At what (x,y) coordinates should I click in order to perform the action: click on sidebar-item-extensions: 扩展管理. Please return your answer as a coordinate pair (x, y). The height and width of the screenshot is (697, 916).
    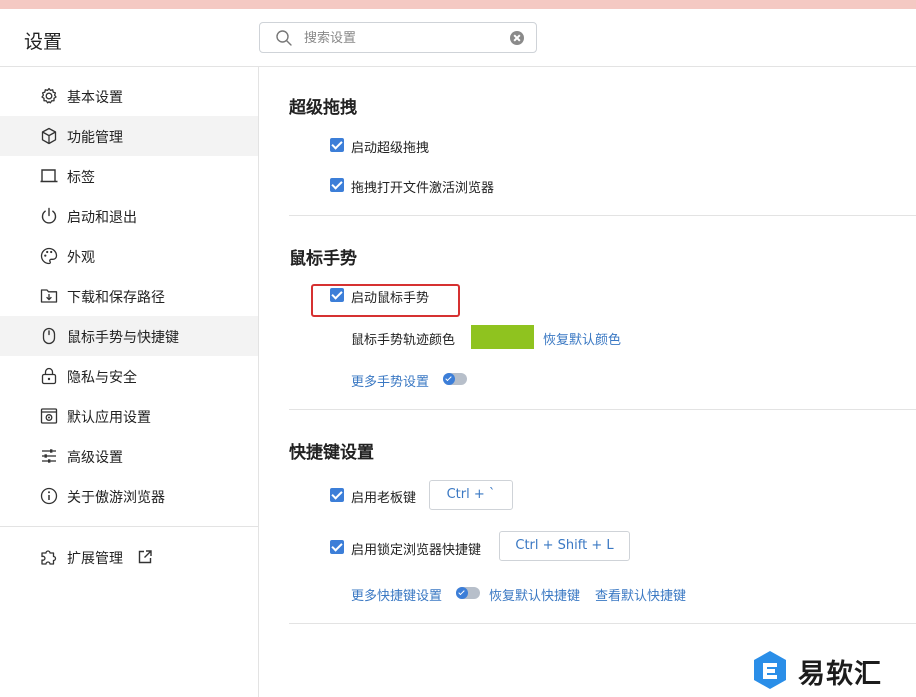
    Looking at the image, I should click on (129, 557).